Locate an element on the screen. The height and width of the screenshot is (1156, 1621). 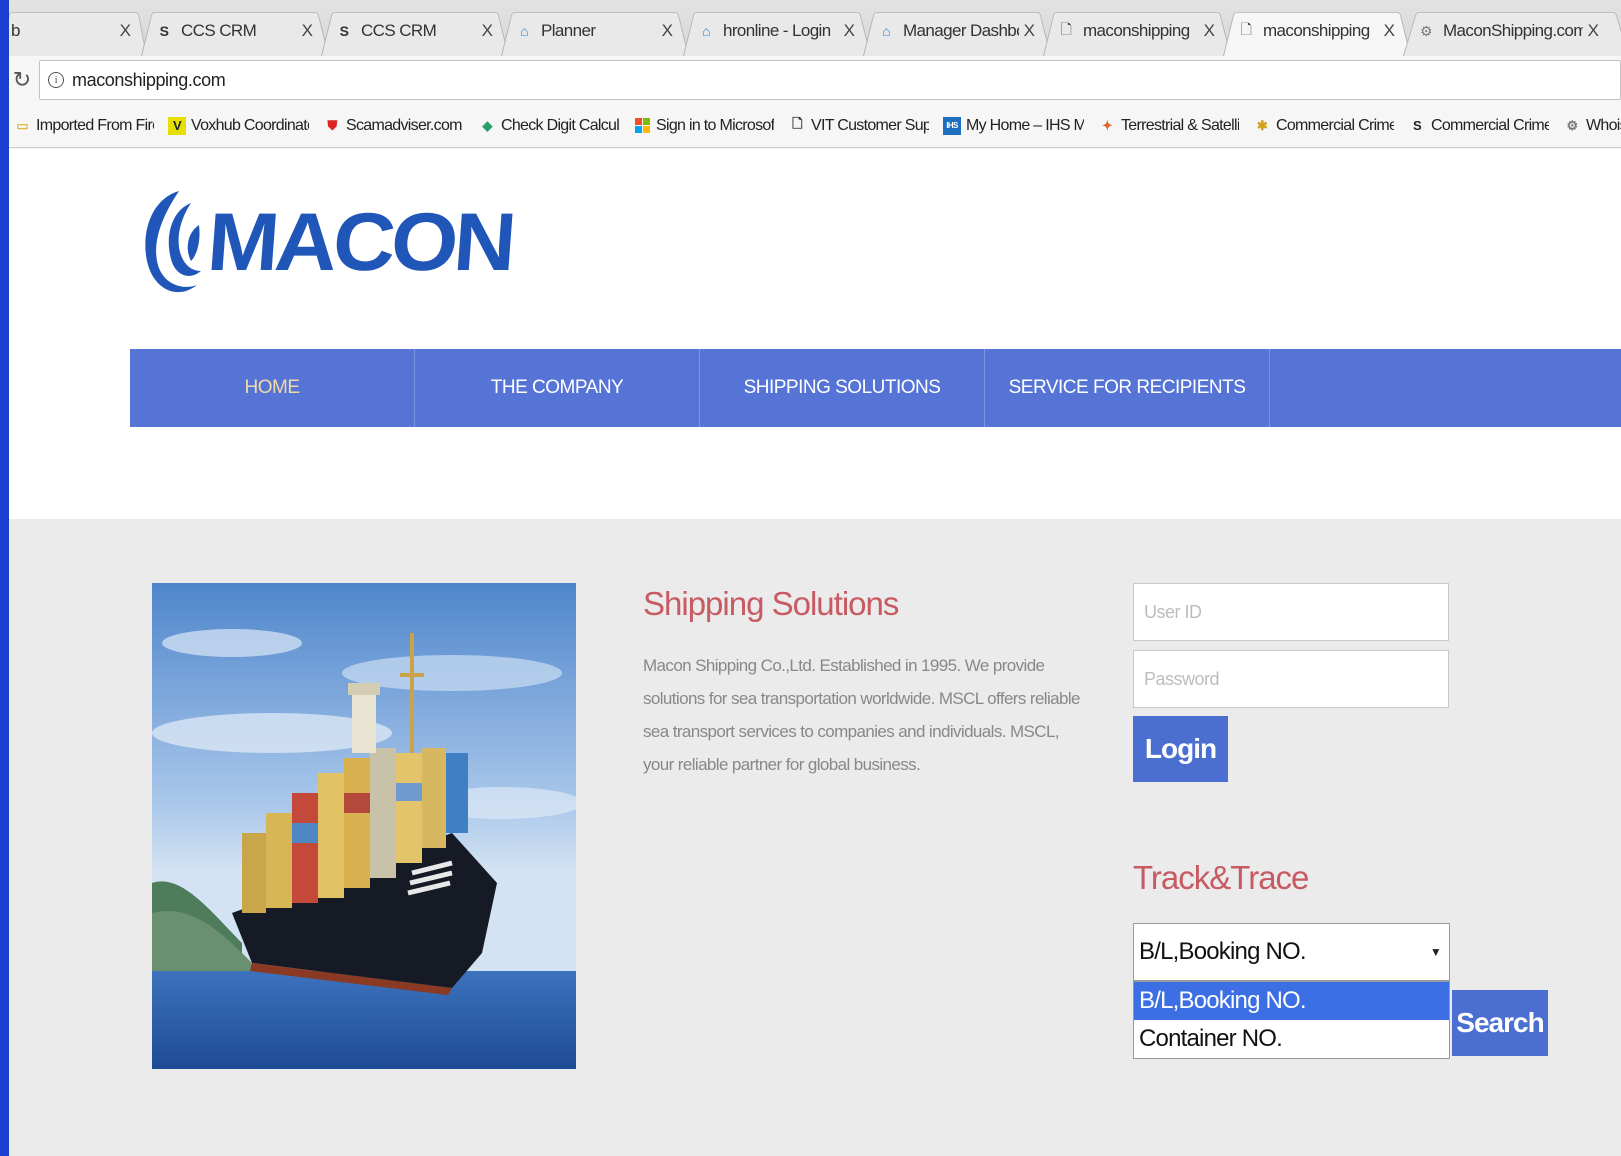
bookmark-check-digit: ◆ Check Digit Calculato is located at coordinates (548, 126).